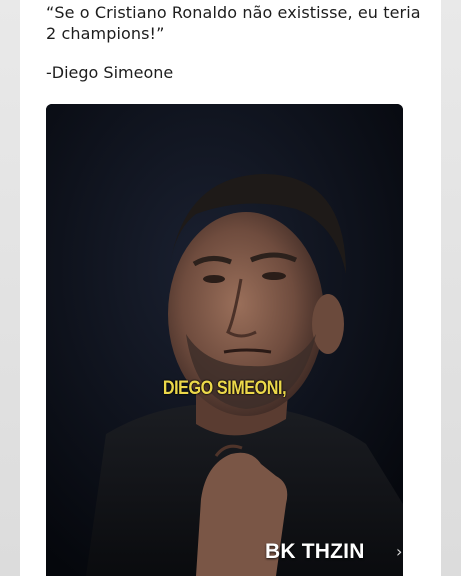 The width and height of the screenshot is (461, 576). Describe the element at coordinates (315, 551) in the screenshot. I see `channel-watermark: BK THZIN` at that location.